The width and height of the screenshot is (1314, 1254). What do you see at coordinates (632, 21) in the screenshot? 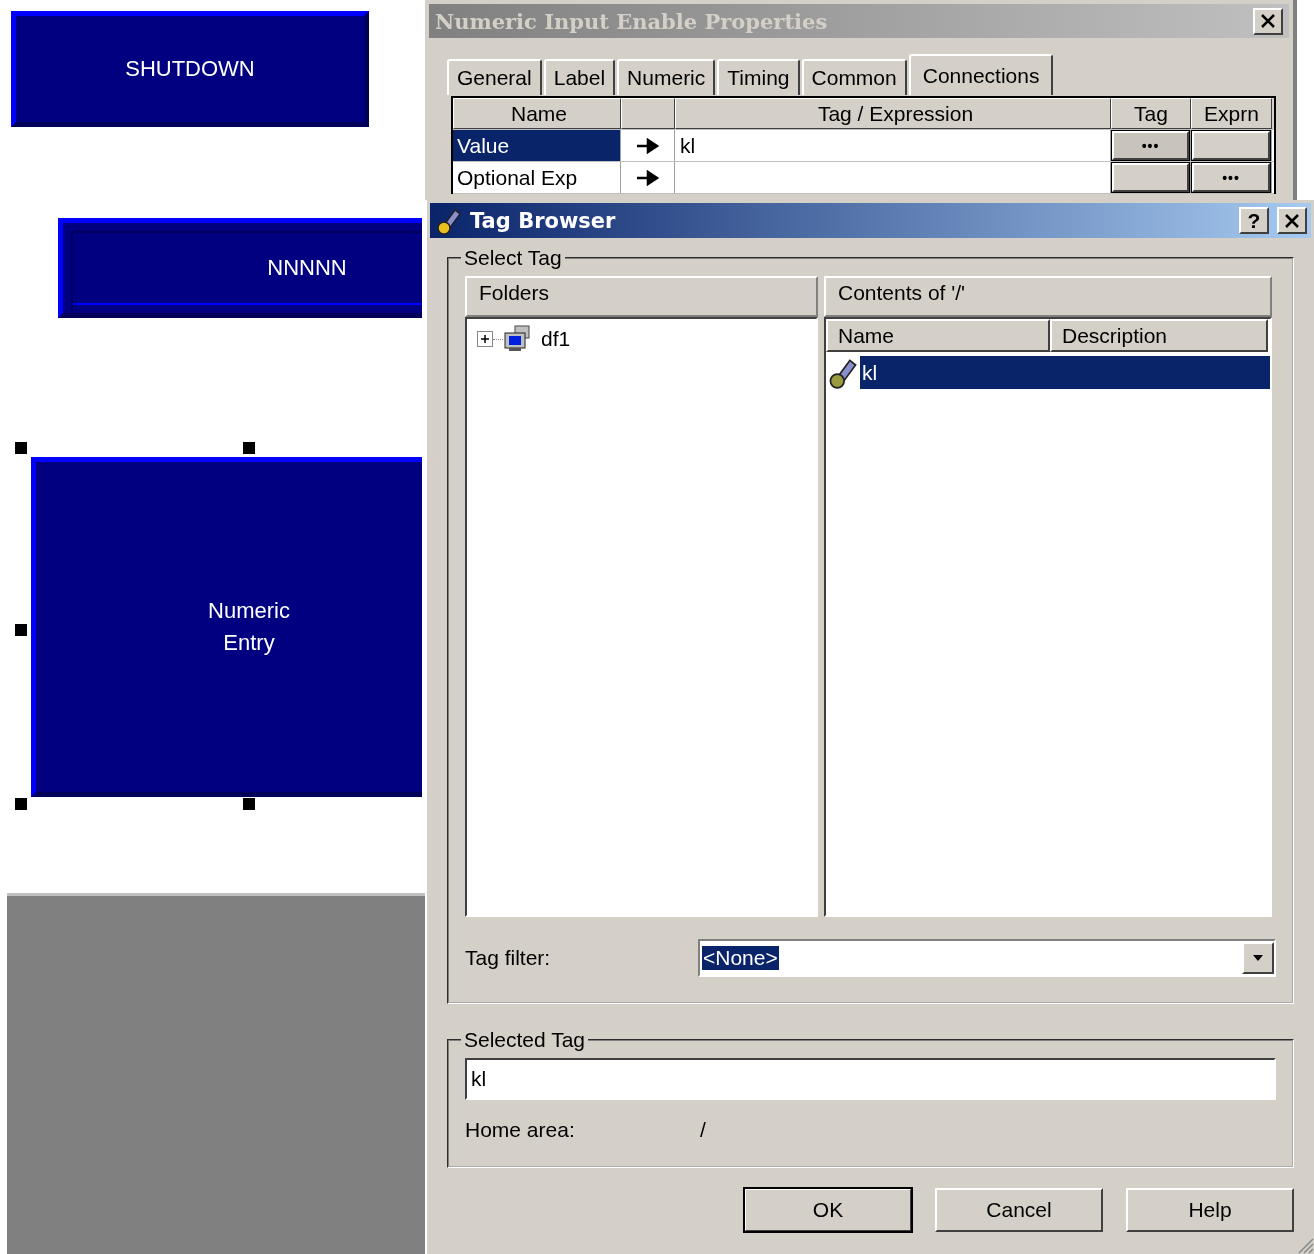
I see `window-title: Numeric Input Enable Properties` at bounding box center [632, 21].